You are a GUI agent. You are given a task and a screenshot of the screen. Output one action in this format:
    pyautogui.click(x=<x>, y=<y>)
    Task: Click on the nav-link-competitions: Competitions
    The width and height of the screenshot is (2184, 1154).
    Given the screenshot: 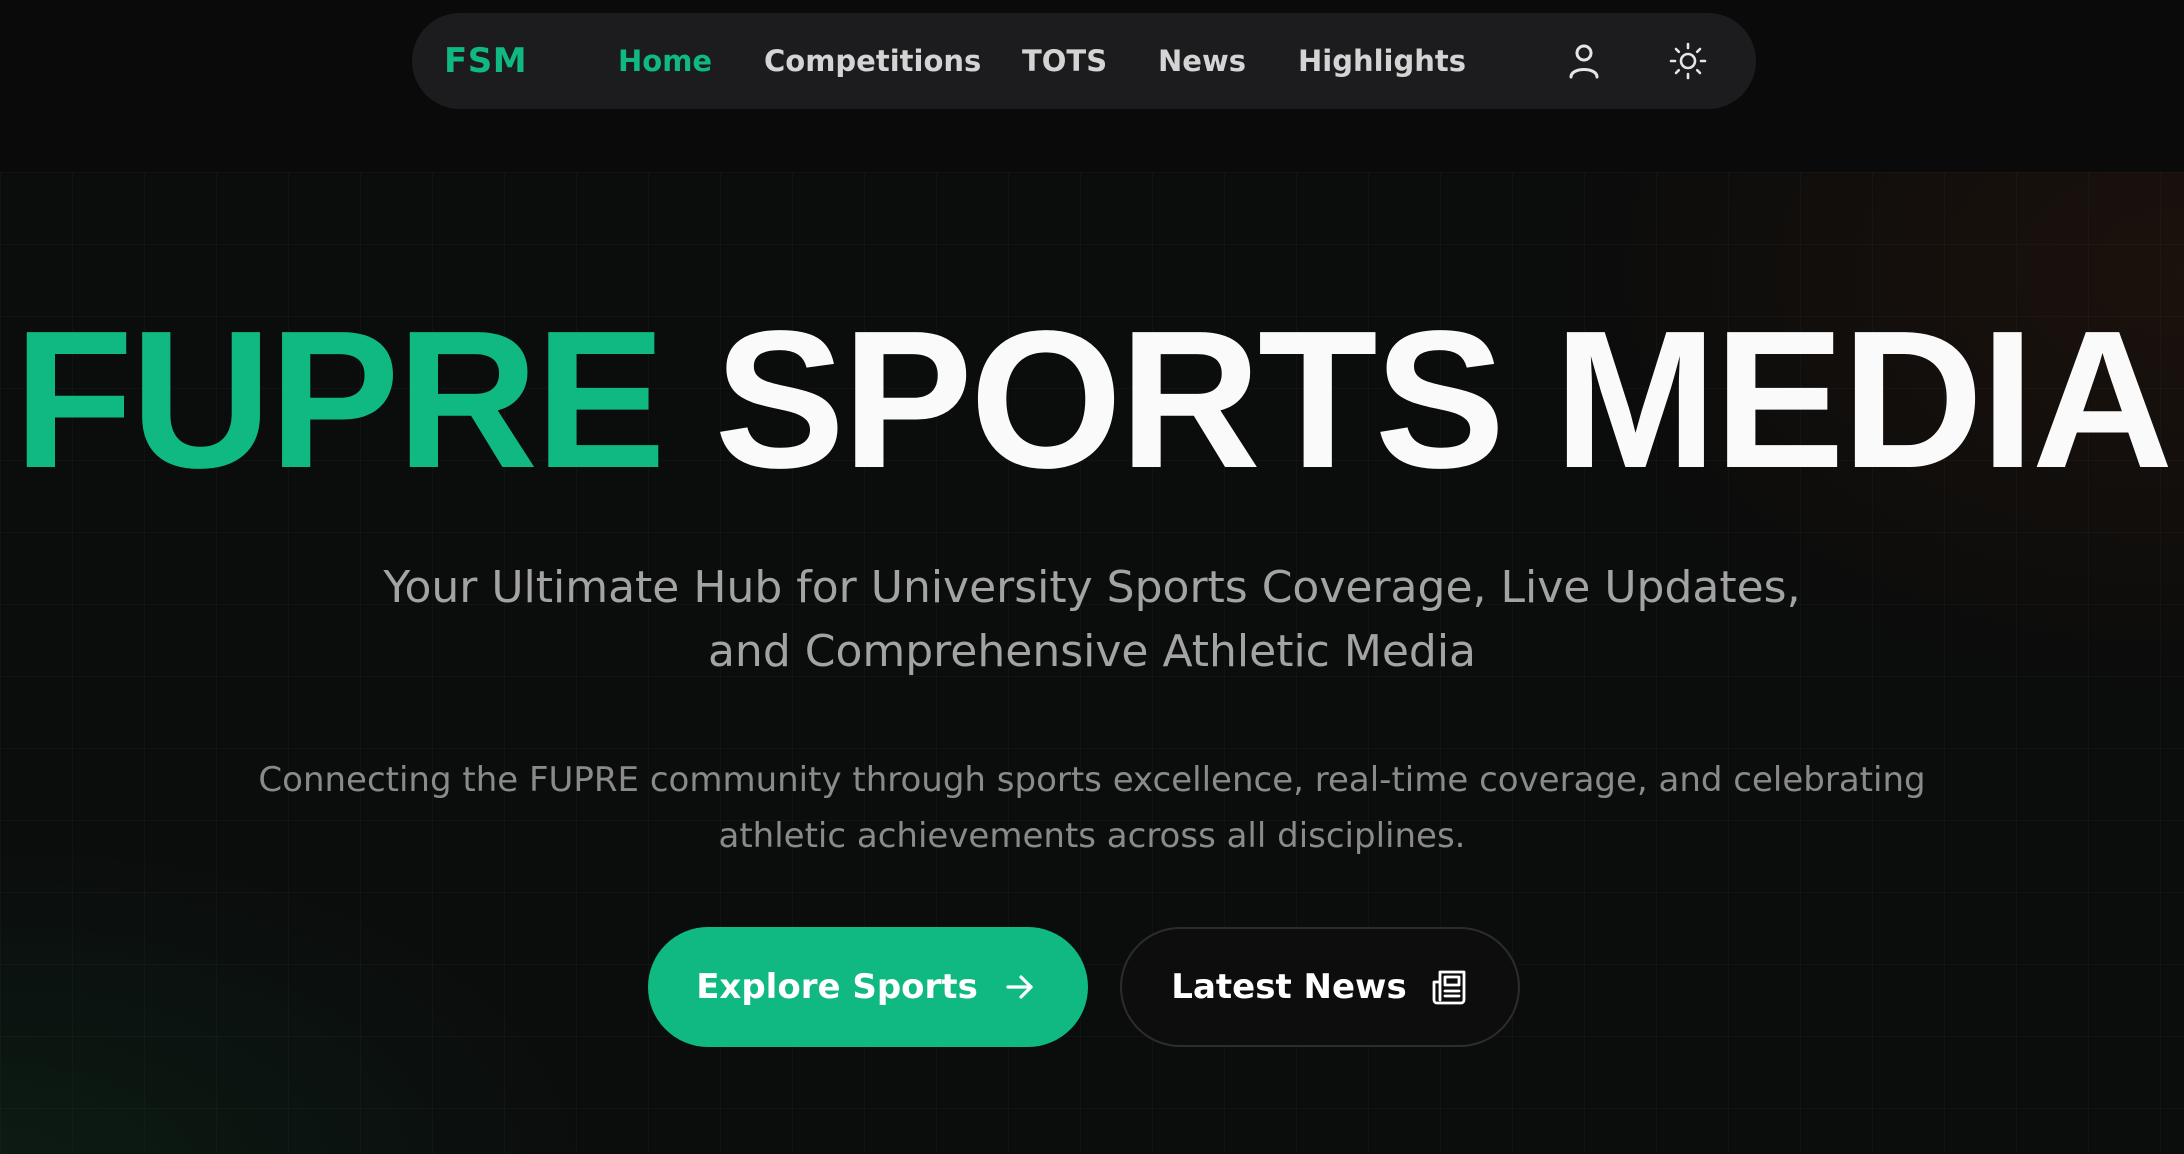 What is the action you would take?
    pyautogui.click(x=872, y=61)
    